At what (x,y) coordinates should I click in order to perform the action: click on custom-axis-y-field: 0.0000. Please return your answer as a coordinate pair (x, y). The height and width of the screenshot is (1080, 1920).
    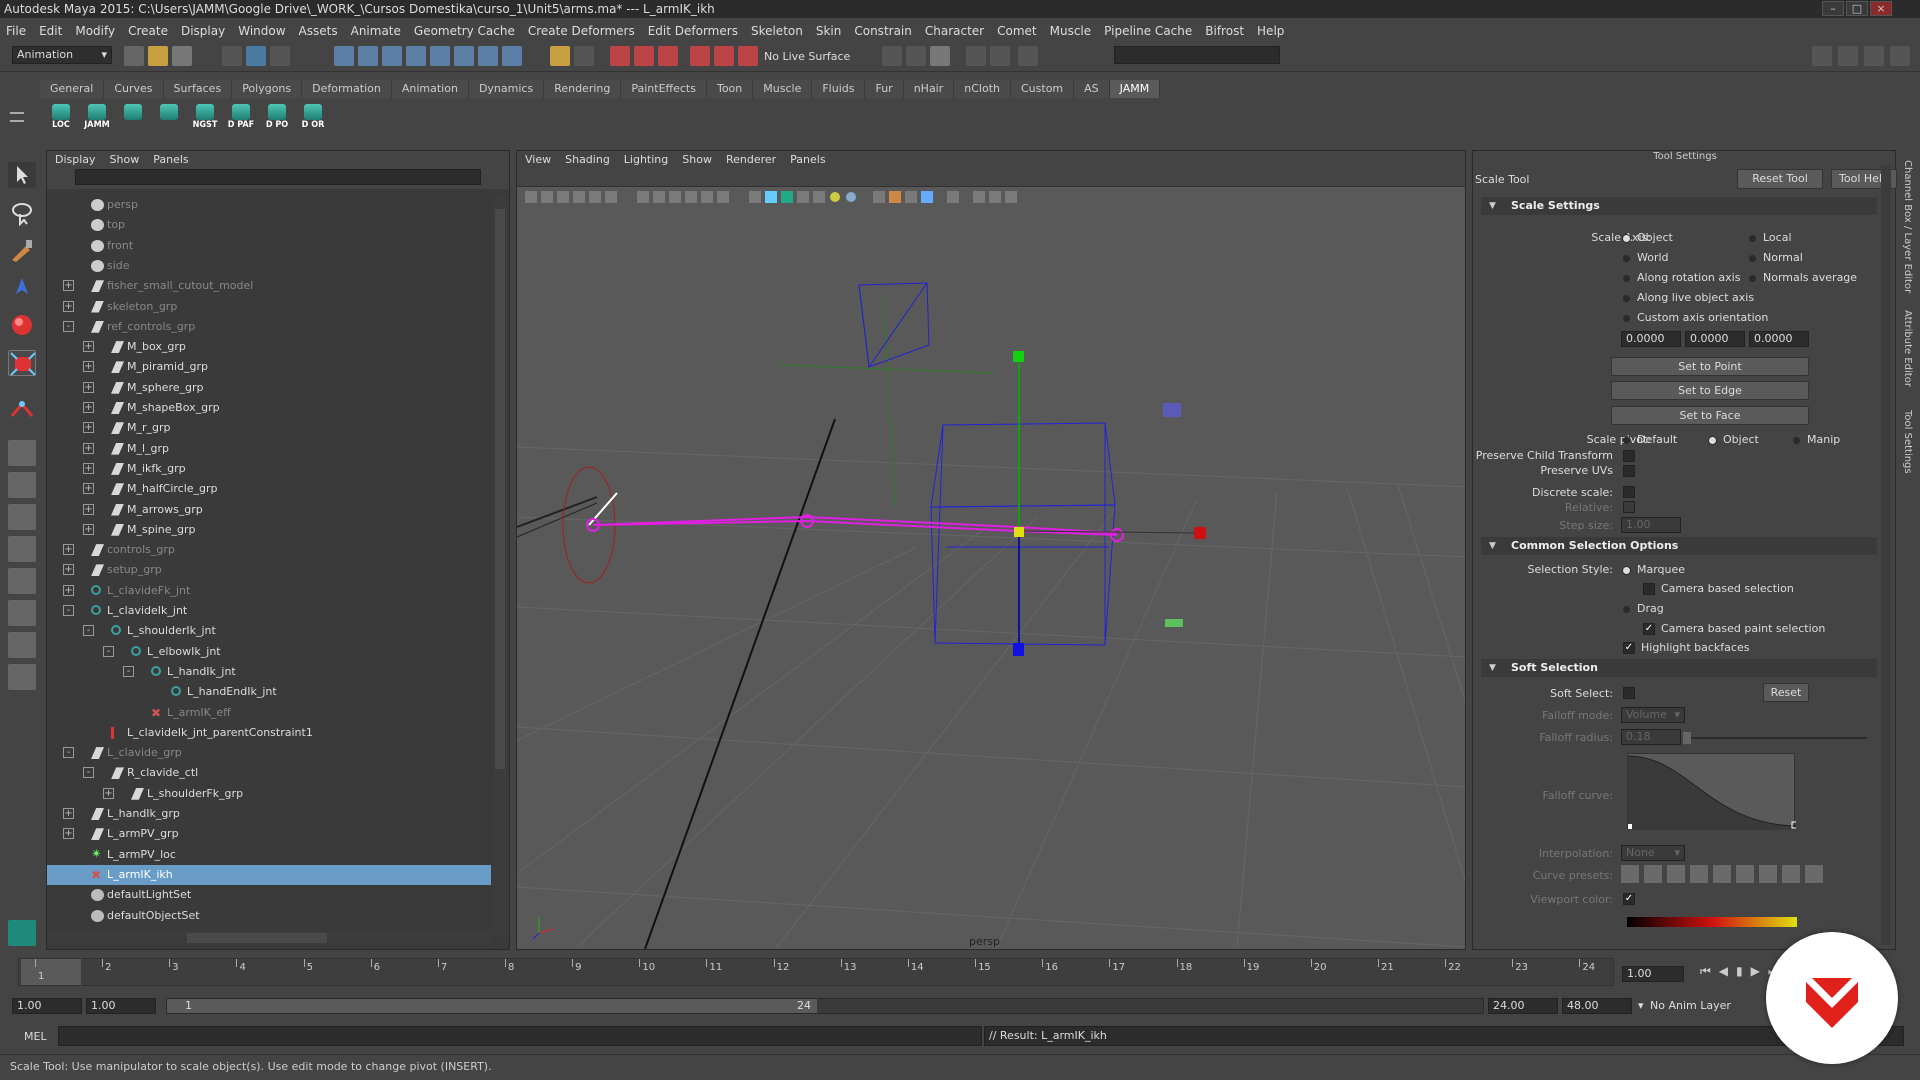
    Looking at the image, I should click on (1715, 339).